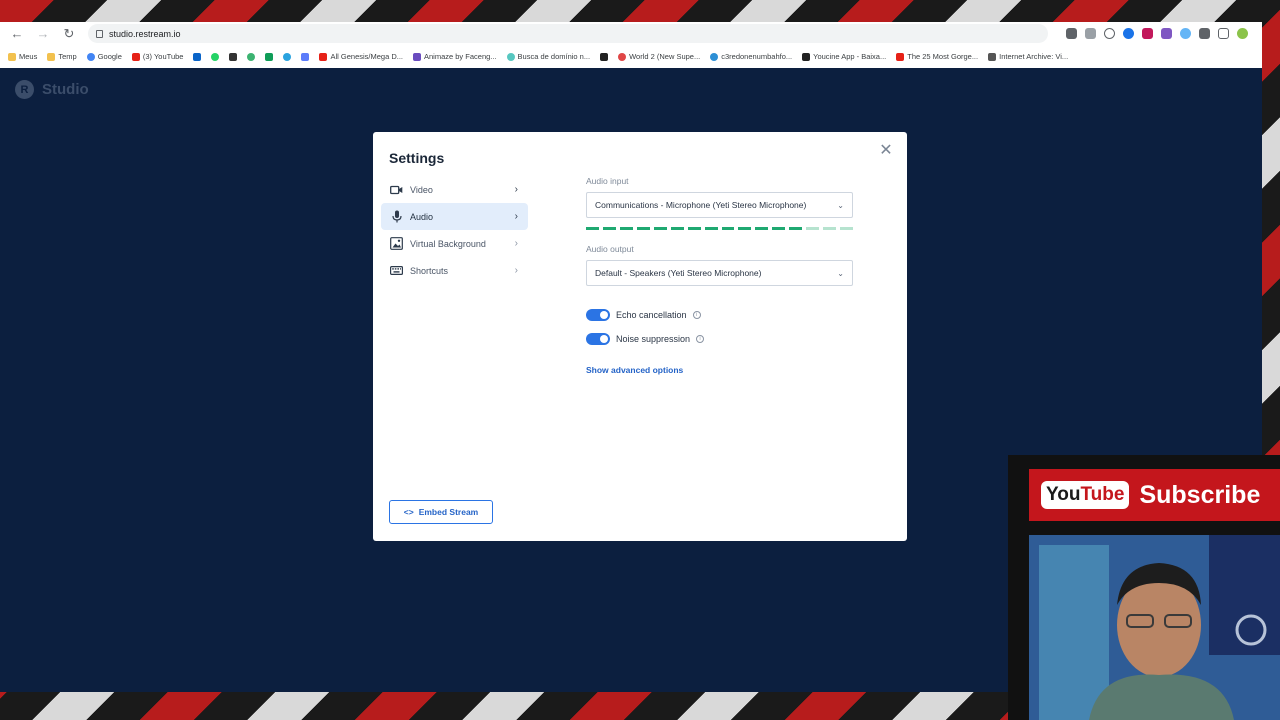 This screenshot has width=1280, height=720. What do you see at coordinates (598, 339) in the screenshot?
I see `noise-suppression-toggle` at bounding box center [598, 339].